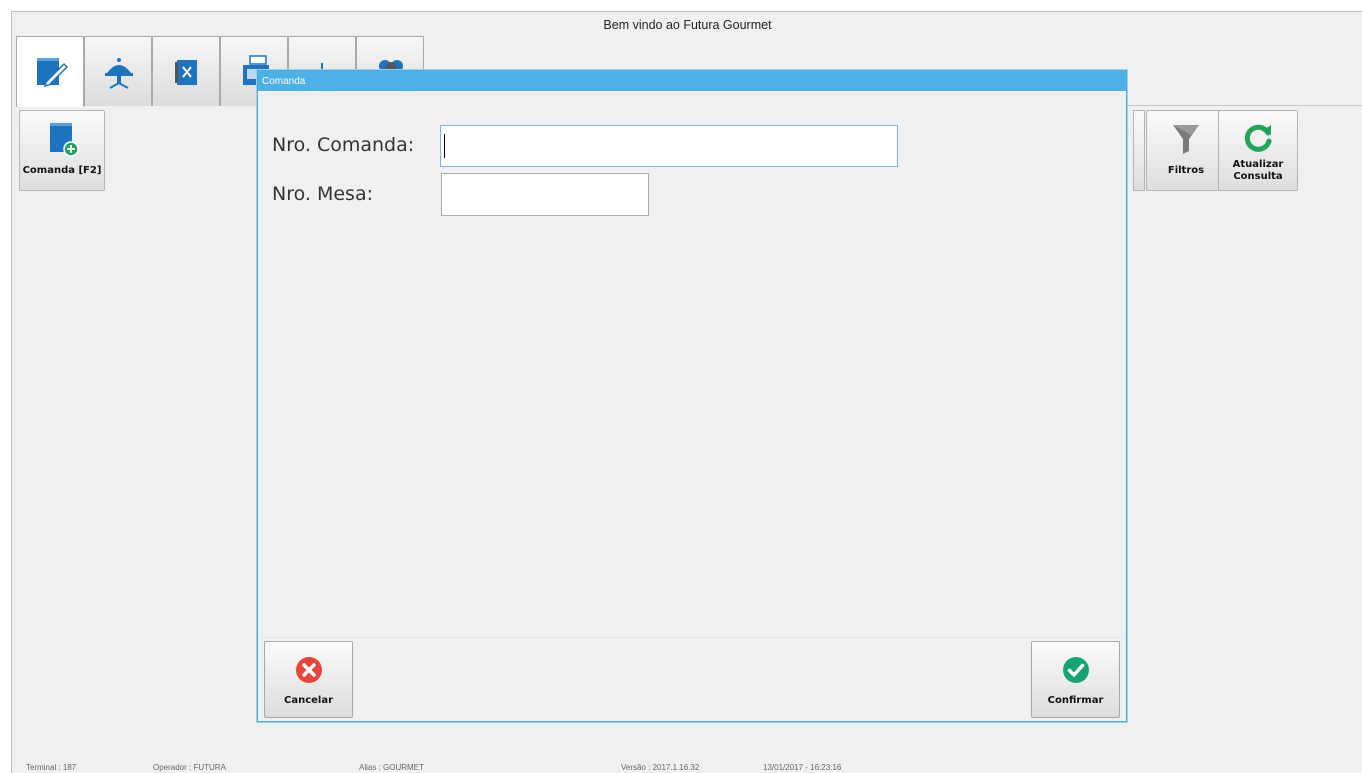 The image size is (1362, 773). Describe the element at coordinates (189, 767) in the screenshot. I see `status-operador: Operador : FUTURA` at that location.